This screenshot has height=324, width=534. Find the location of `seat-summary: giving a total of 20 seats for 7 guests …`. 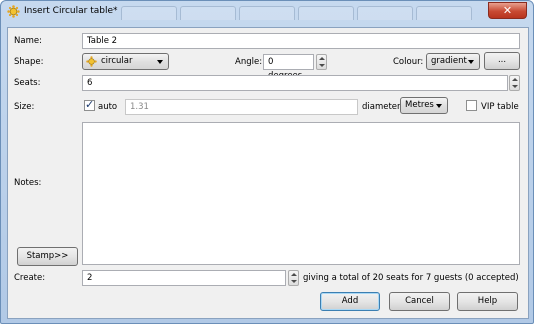

seat-summary: giving a total of 20 seats for 7 guests … is located at coordinates (411, 278).